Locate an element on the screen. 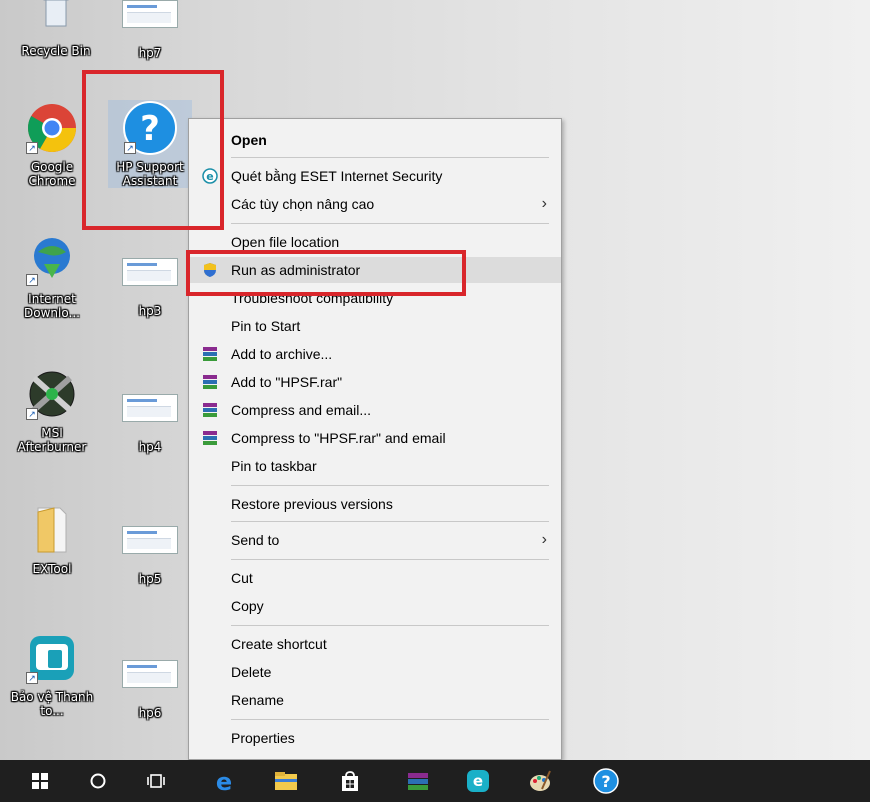 This screenshot has height=802, width=870. edge-icon: e is located at coordinates (224, 781).